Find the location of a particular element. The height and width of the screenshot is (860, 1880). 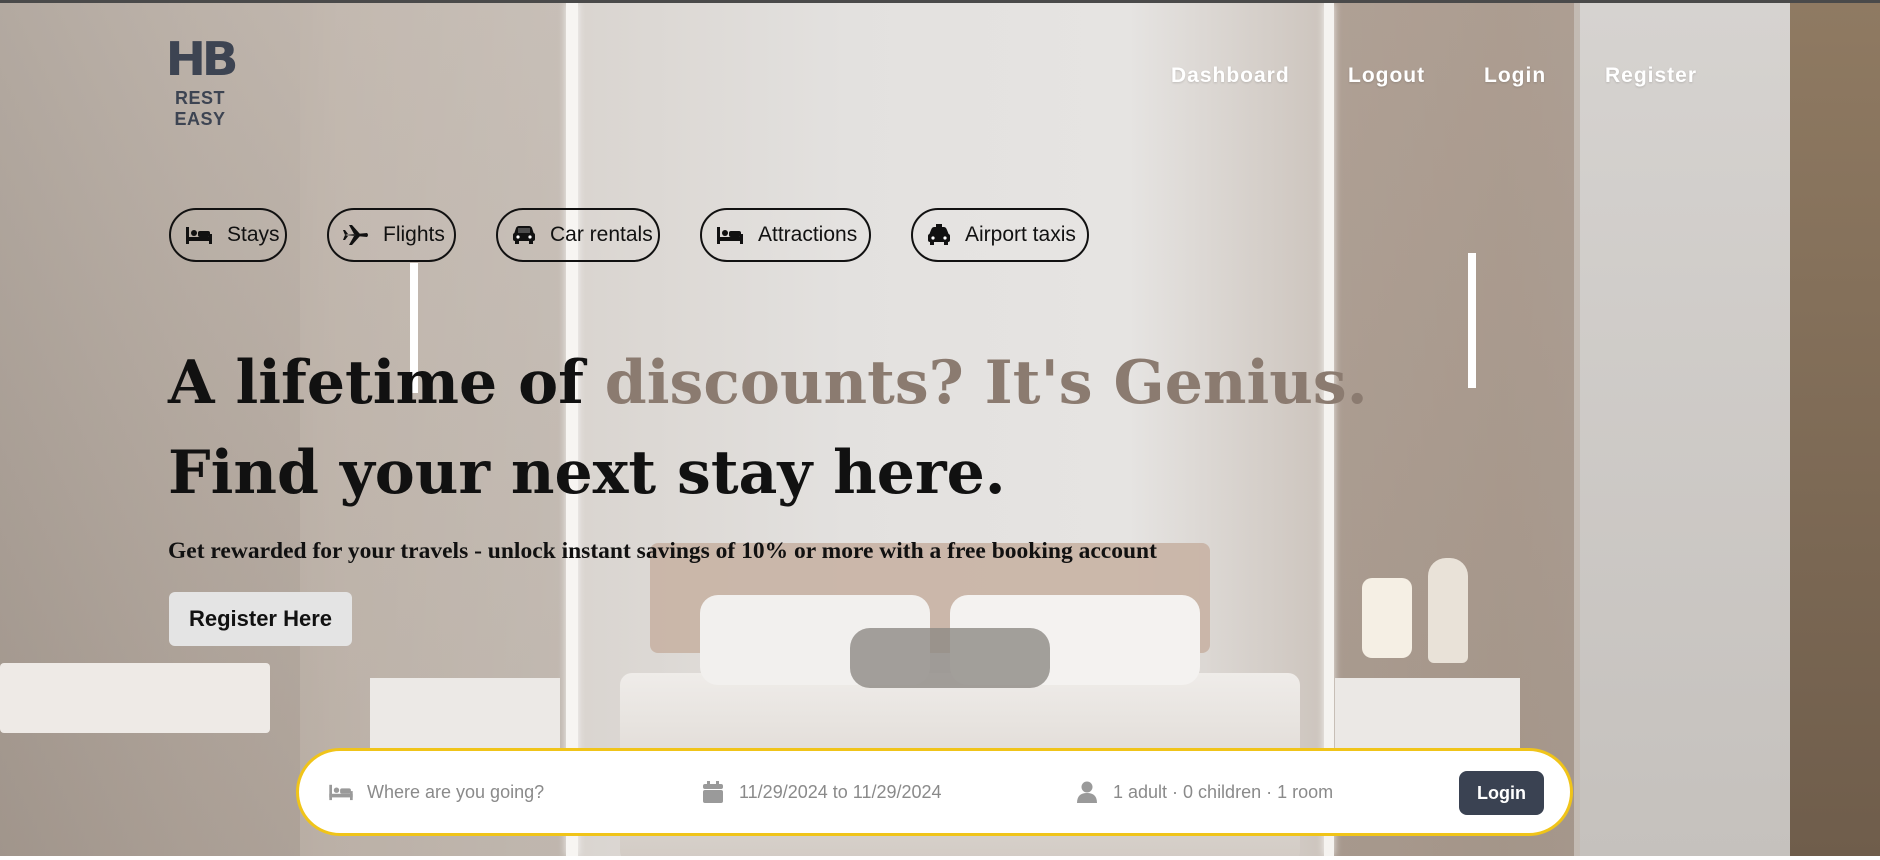

guests-field: 1 adult · 0 children · 1 room is located at coordinates (1203, 792).